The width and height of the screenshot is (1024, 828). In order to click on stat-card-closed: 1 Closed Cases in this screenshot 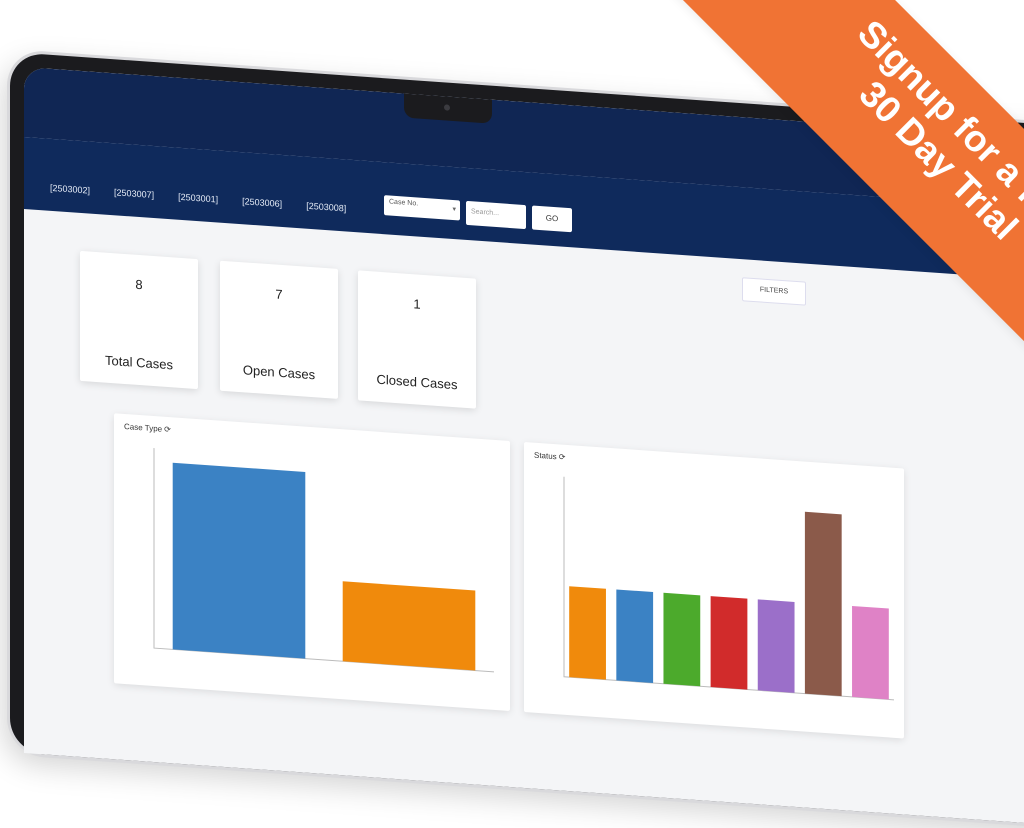, I will do `click(417, 339)`.